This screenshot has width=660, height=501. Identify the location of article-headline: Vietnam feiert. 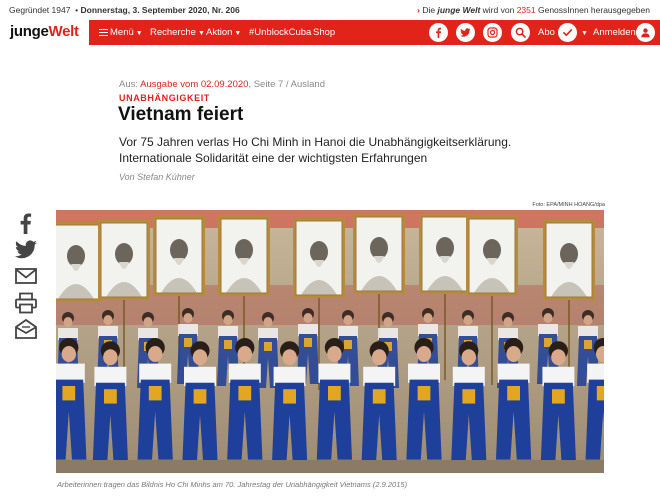
(181, 114).